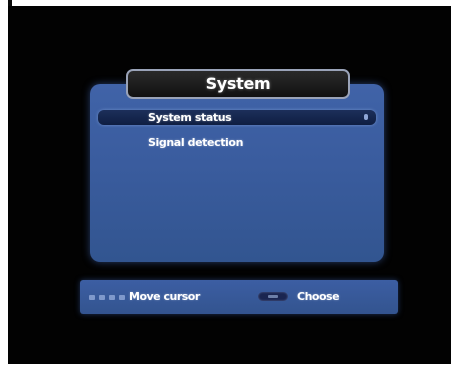  Describe the element at coordinates (122, 297) in the screenshot. I see `arrow-down-icon` at that location.